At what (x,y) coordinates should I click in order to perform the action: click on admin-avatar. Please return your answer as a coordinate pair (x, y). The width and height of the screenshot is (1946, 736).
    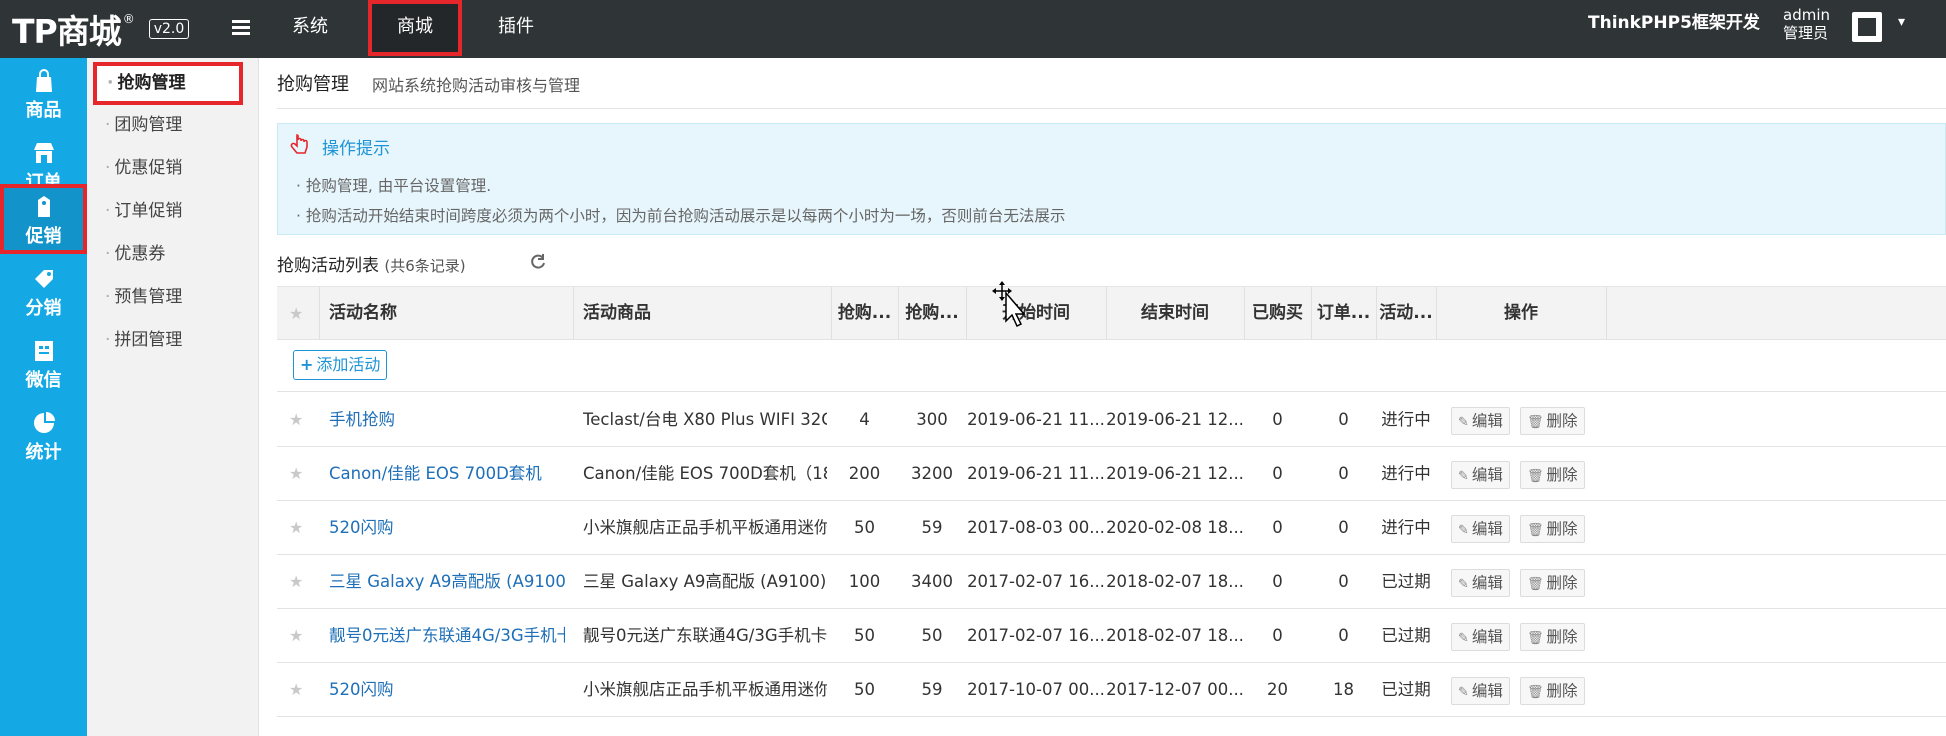
    Looking at the image, I should click on (1867, 27).